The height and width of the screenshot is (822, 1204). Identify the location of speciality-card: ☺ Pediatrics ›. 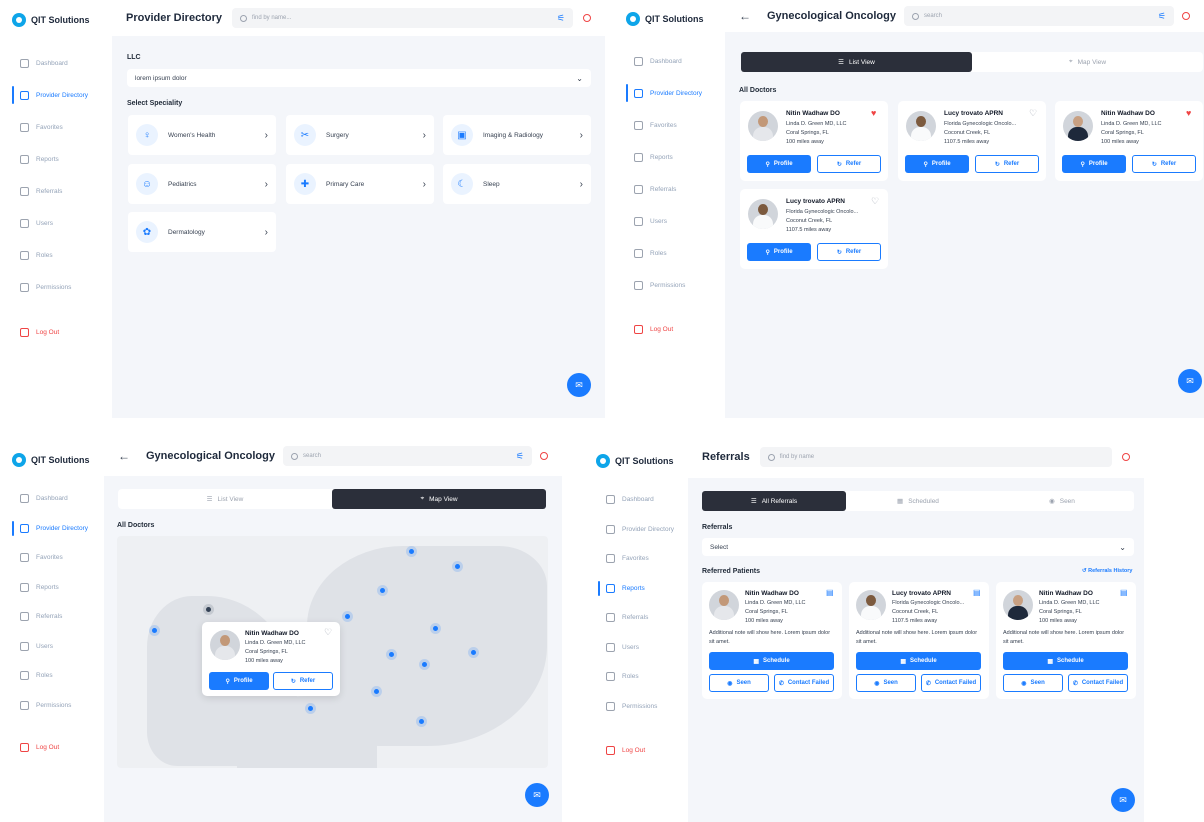
(202, 184).